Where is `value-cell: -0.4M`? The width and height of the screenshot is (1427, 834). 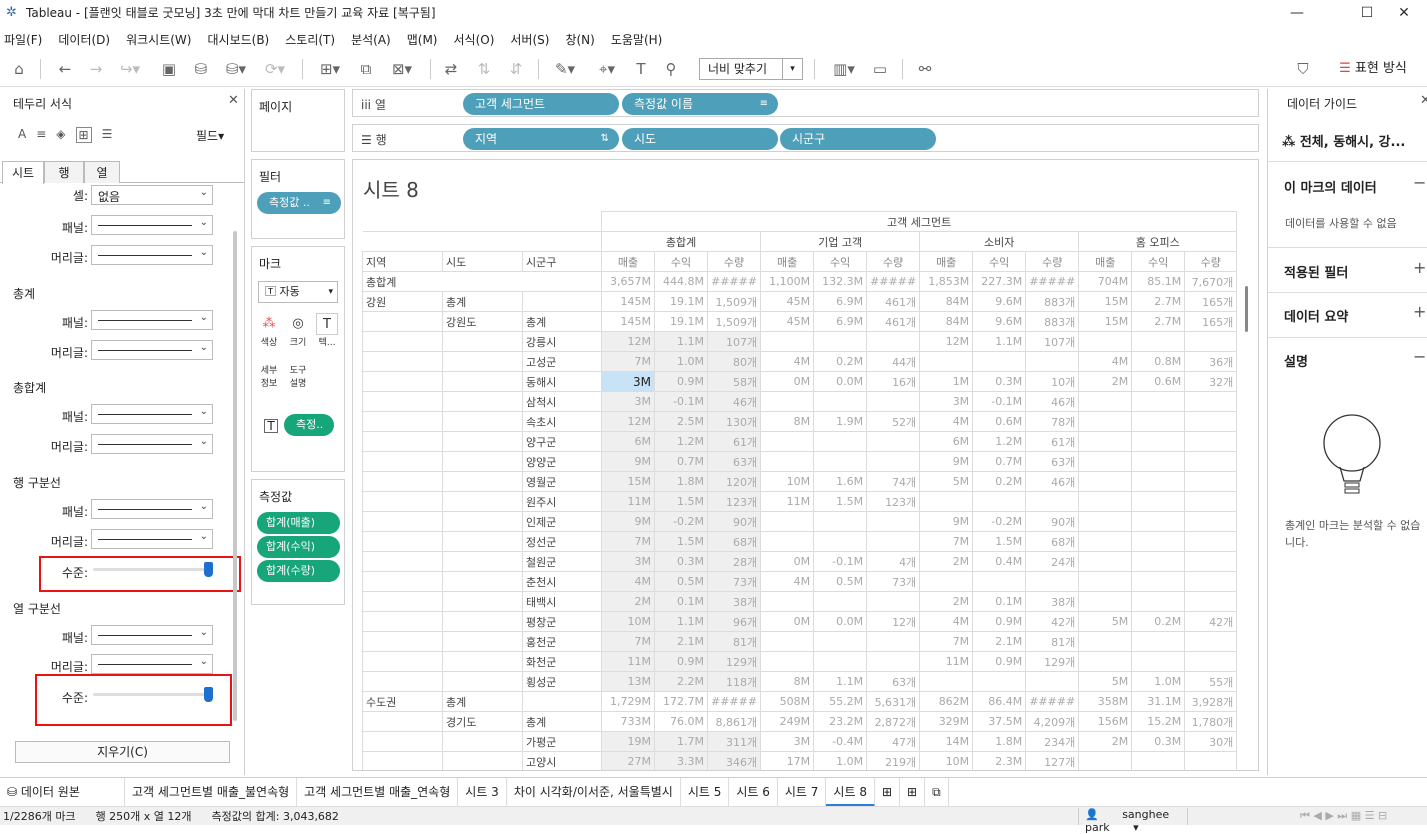 value-cell: -0.4M is located at coordinates (840, 741).